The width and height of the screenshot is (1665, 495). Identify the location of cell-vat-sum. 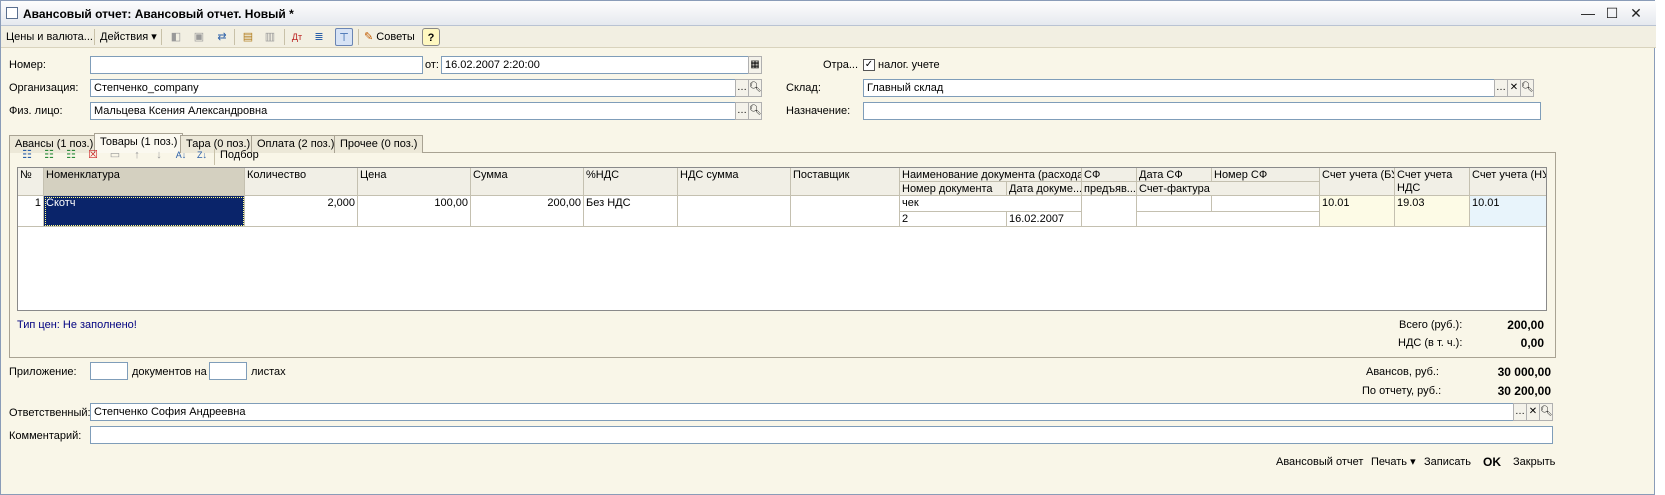
(734, 211).